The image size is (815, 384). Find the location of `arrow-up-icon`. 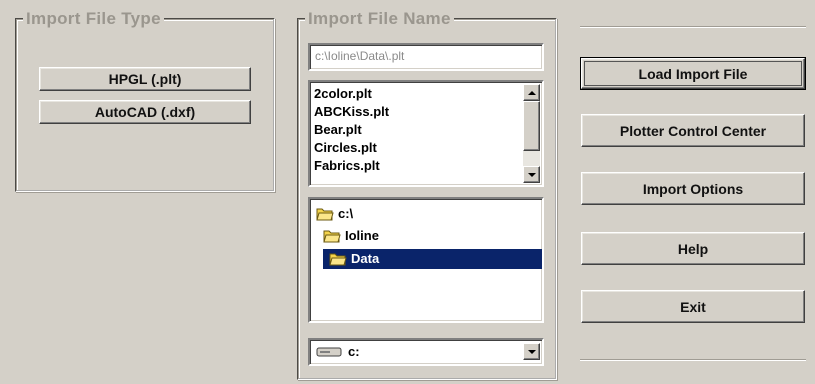

arrow-up-icon is located at coordinates (531, 92).